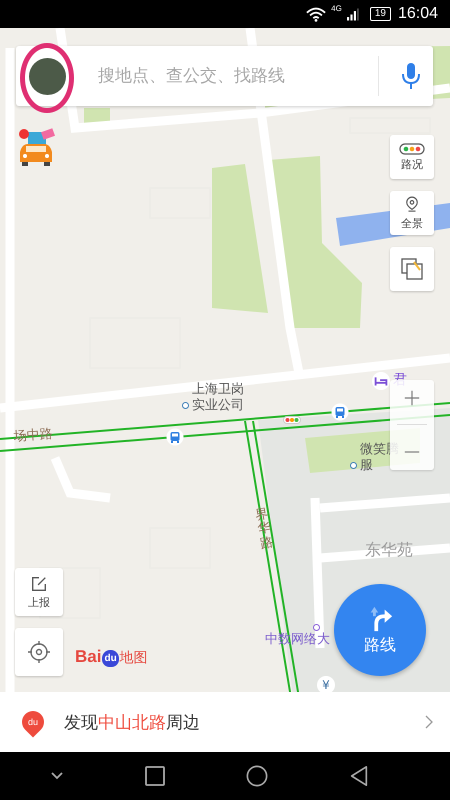  What do you see at coordinates (412, 397) in the screenshot?
I see `zoom-in-icon` at bounding box center [412, 397].